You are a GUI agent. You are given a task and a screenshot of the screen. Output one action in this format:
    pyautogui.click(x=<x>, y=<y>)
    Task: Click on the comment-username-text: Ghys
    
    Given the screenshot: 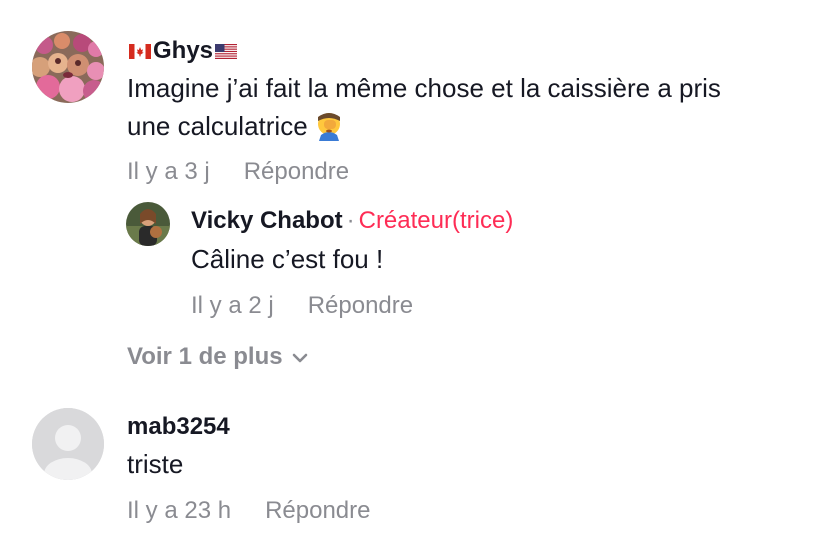 What is the action you would take?
    pyautogui.click(x=183, y=50)
    